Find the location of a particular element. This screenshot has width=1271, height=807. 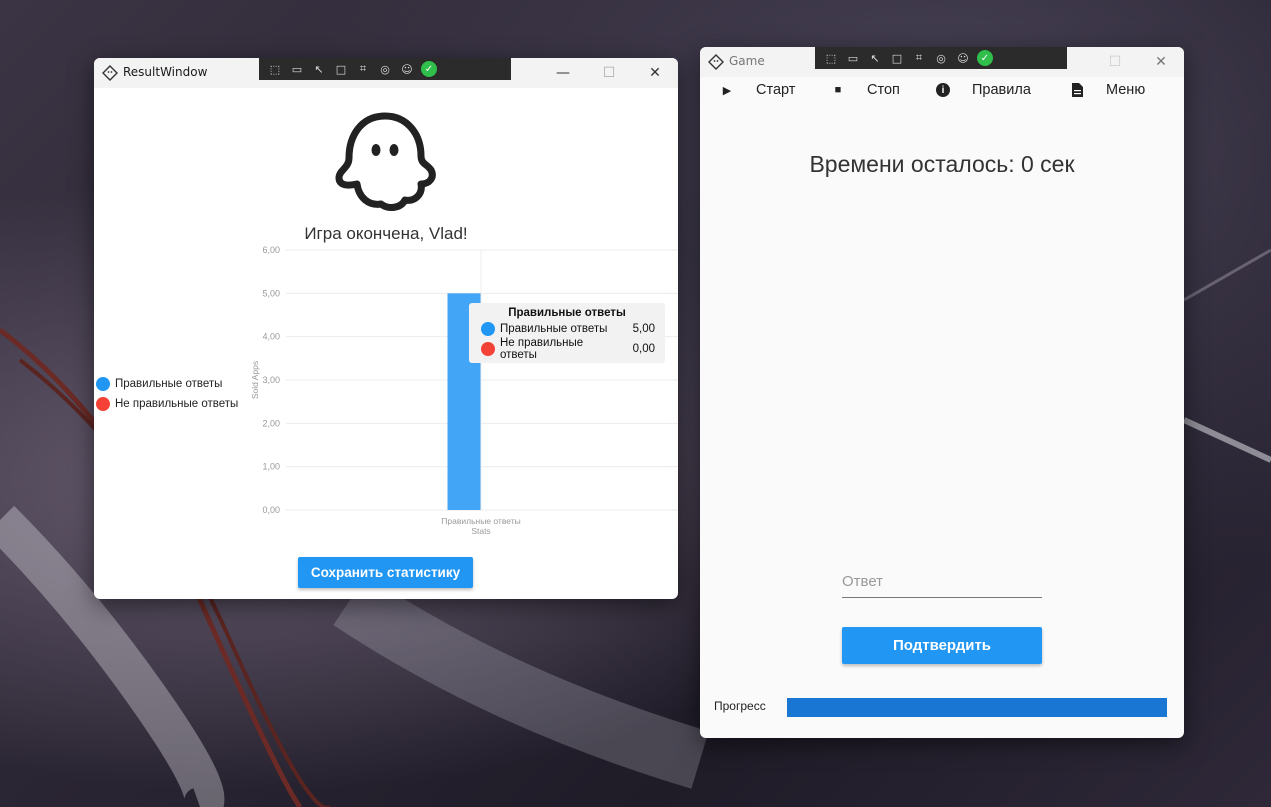

hot-reload-icon: ◎ is located at coordinates (941, 58).